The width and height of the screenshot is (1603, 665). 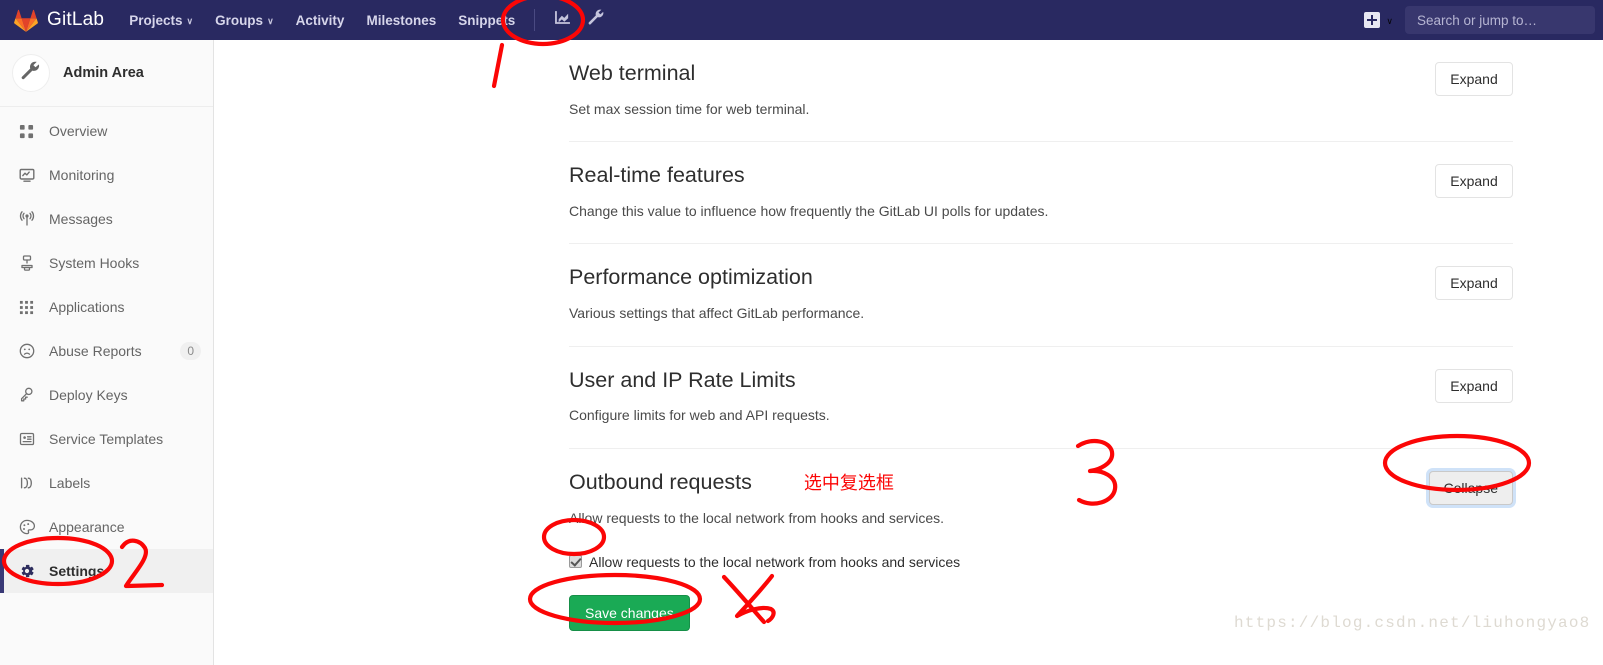 I want to click on palette-icon, so click(x=26, y=527).